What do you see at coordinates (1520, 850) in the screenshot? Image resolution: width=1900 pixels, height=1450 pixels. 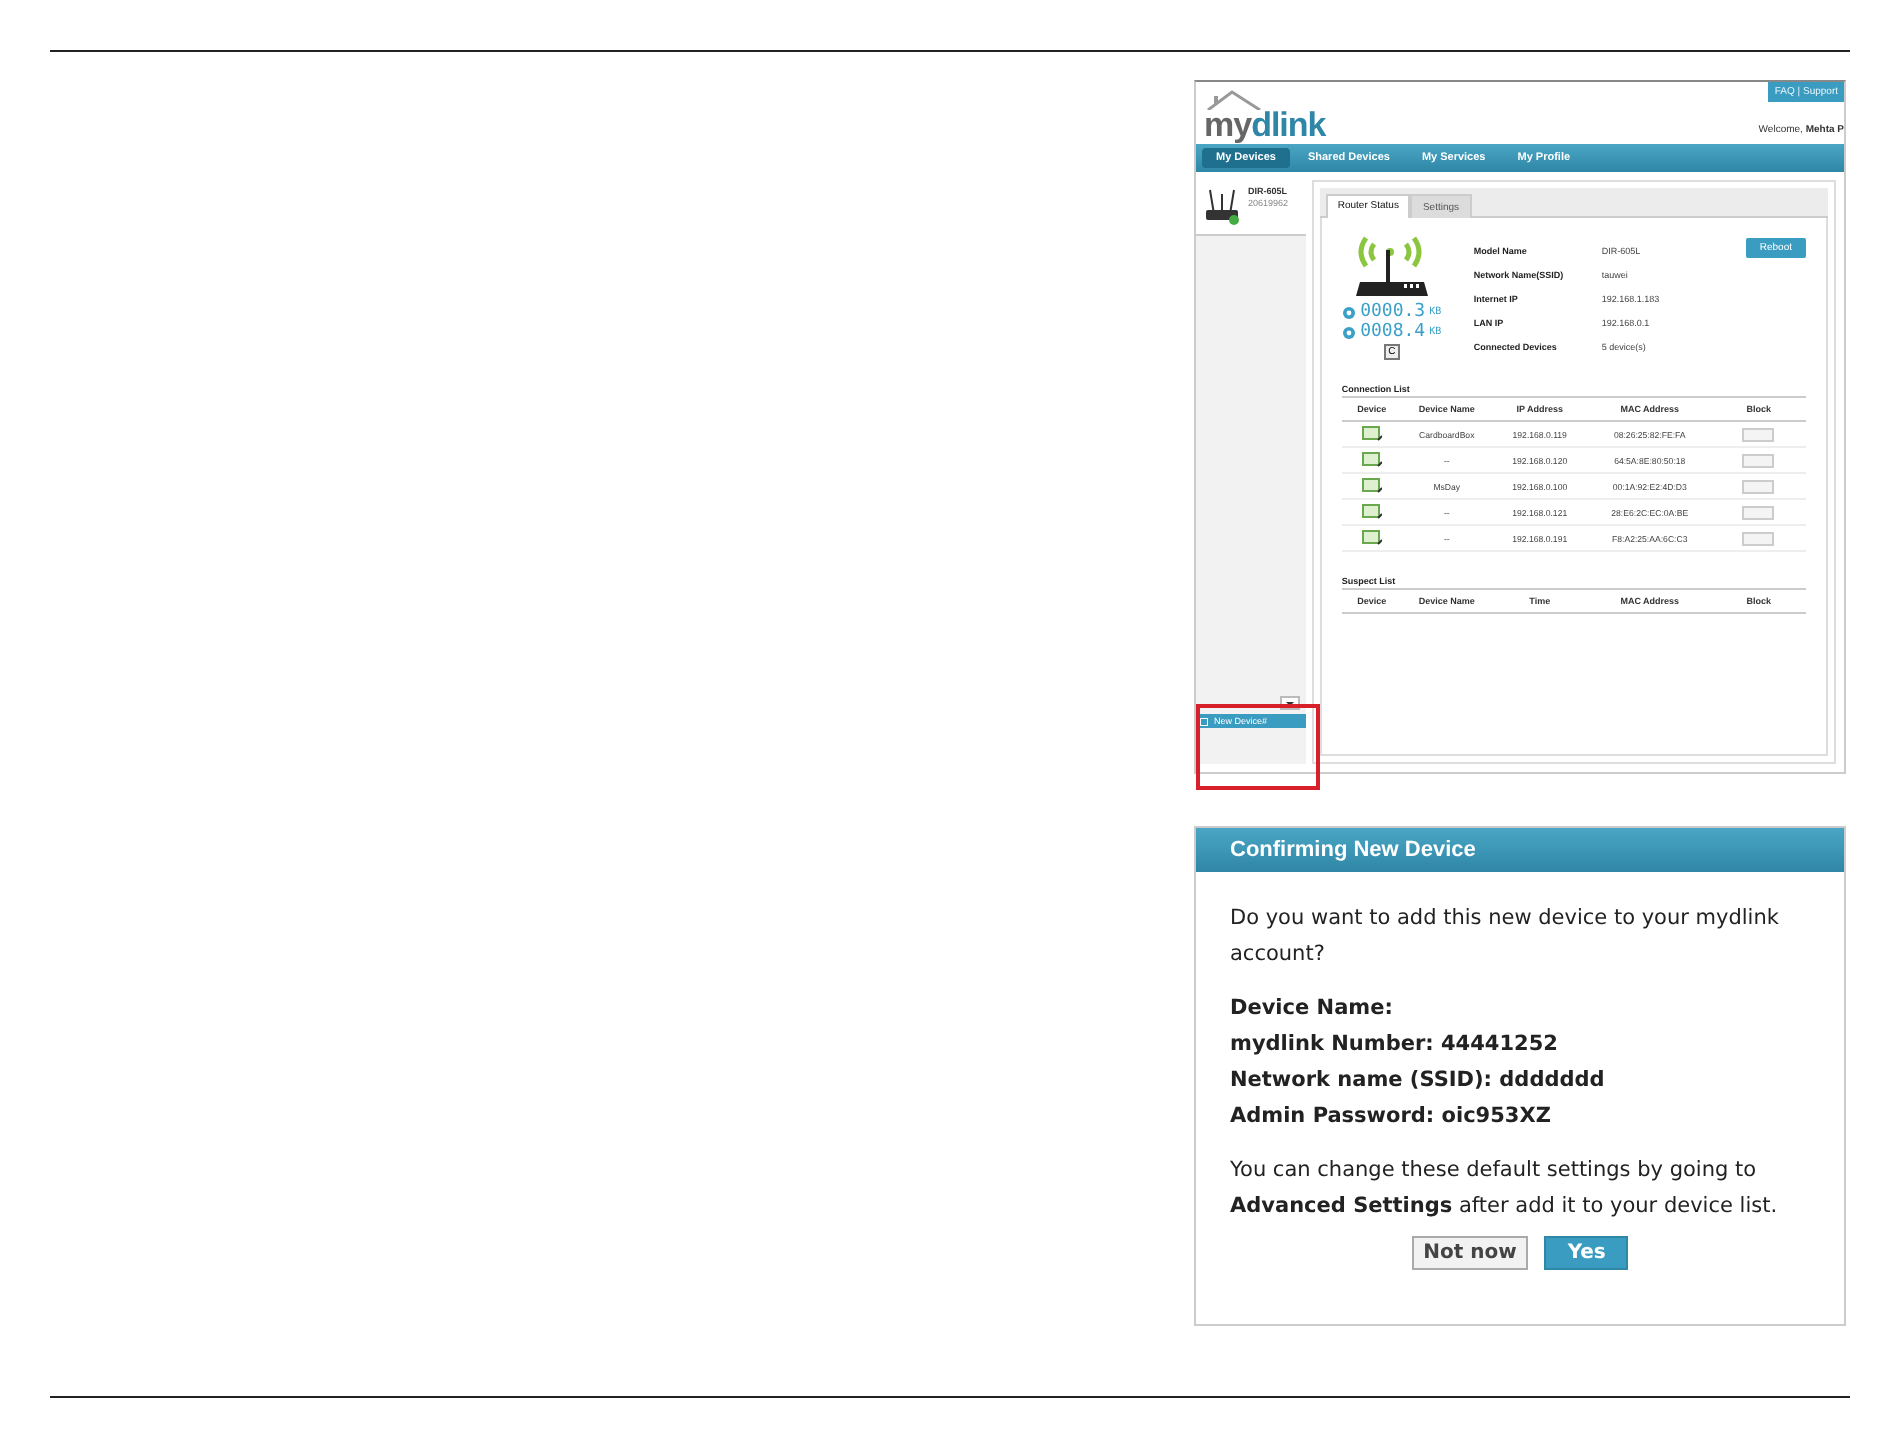 I see `dialog-title: Confirming New Device` at bounding box center [1520, 850].